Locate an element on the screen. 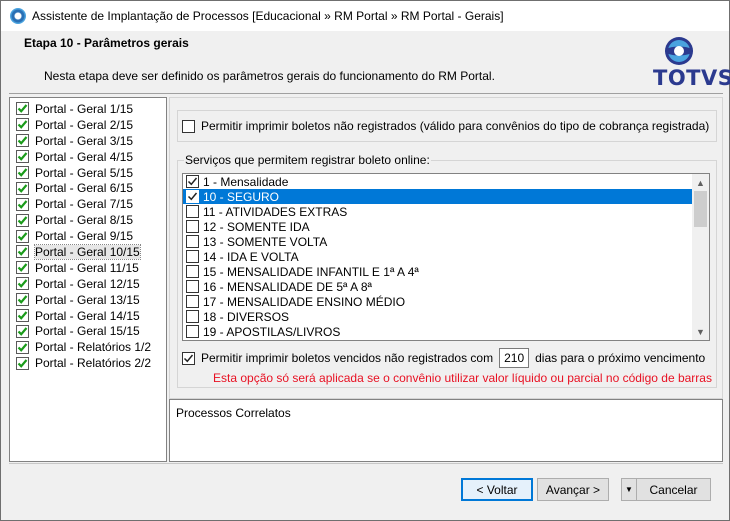 Image resolution: width=730 pixels, height=521 pixels. step-item: Portal - Geral 14/15 is located at coordinates (88, 316).